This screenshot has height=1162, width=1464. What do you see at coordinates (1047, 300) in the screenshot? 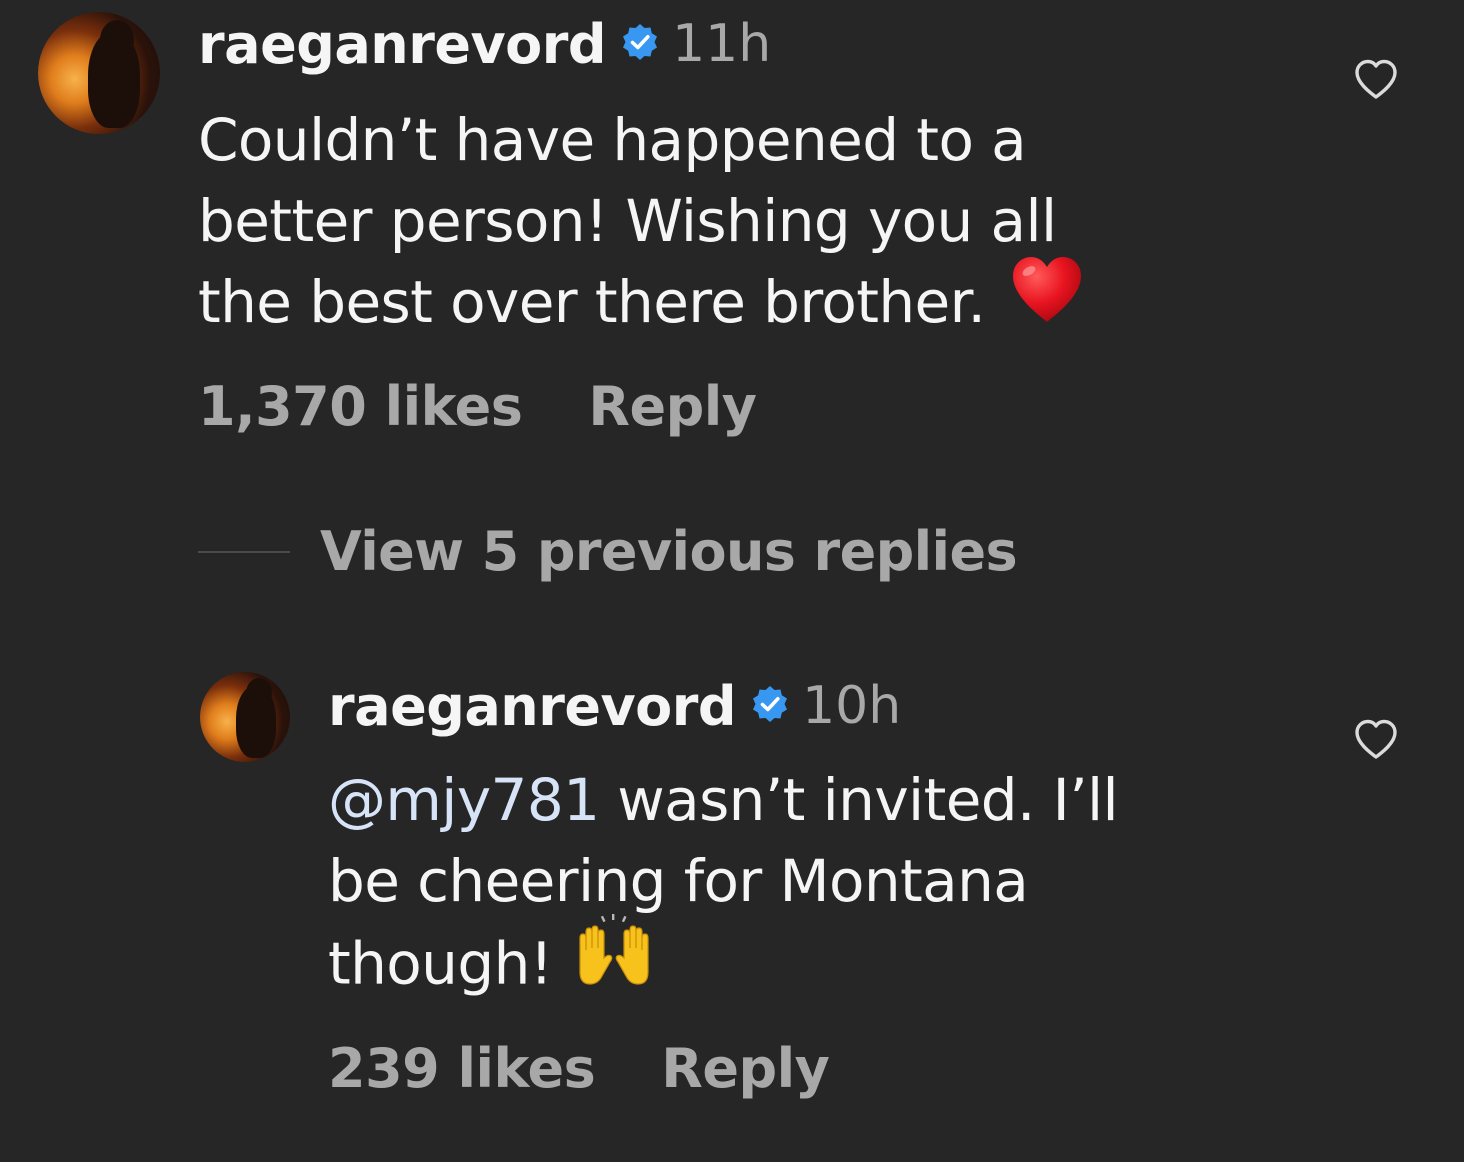
I see `red-heart-emoji` at bounding box center [1047, 300].